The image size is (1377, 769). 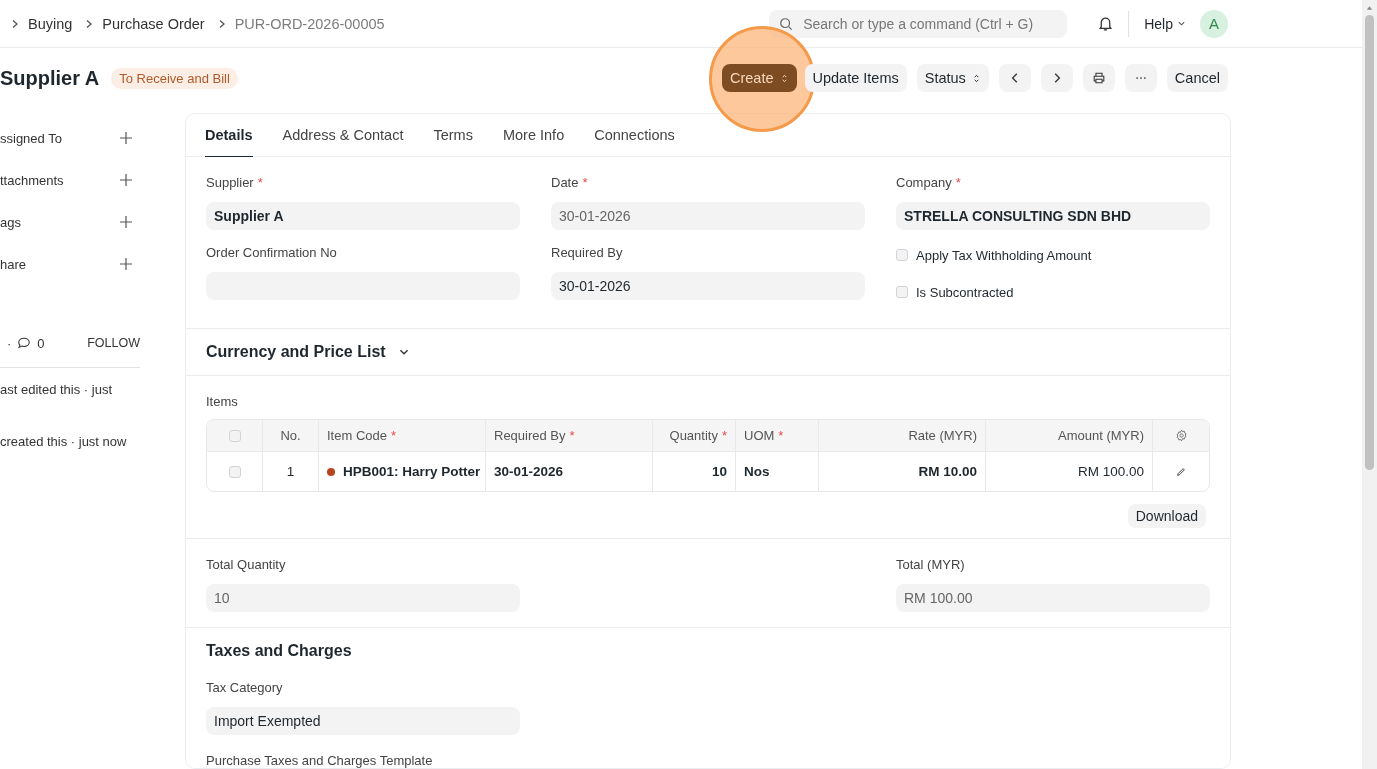 I want to click on comment-icon, so click(x=24, y=343).